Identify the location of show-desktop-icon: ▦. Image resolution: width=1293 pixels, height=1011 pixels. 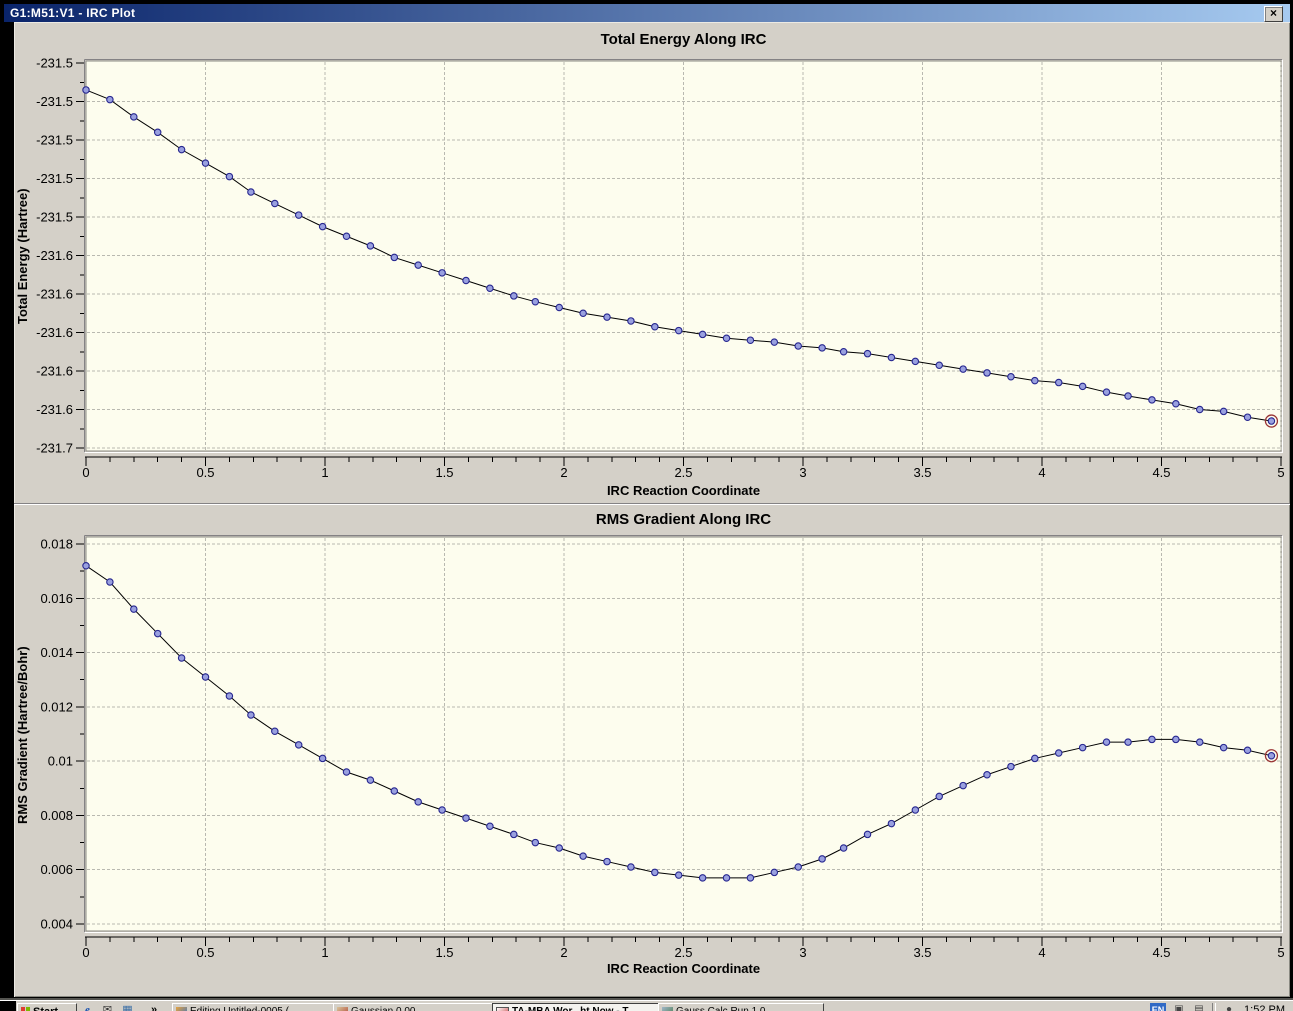
(127, 1007).